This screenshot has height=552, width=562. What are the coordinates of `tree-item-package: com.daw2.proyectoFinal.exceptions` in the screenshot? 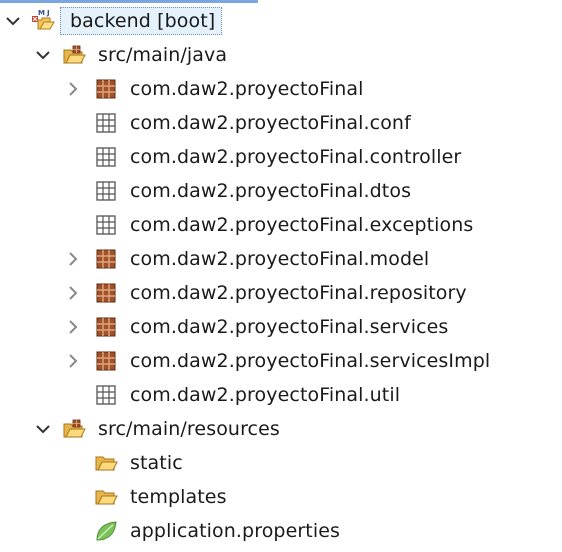 It's located at (281, 225).